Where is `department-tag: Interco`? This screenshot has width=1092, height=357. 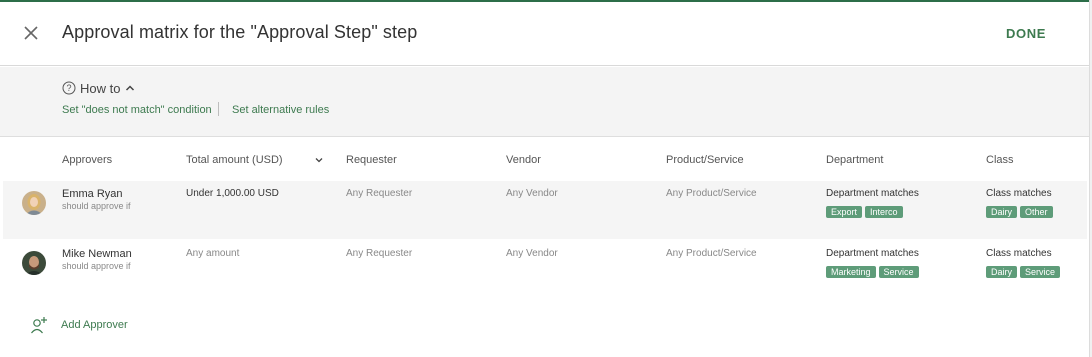
department-tag: Interco is located at coordinates (884, 212).